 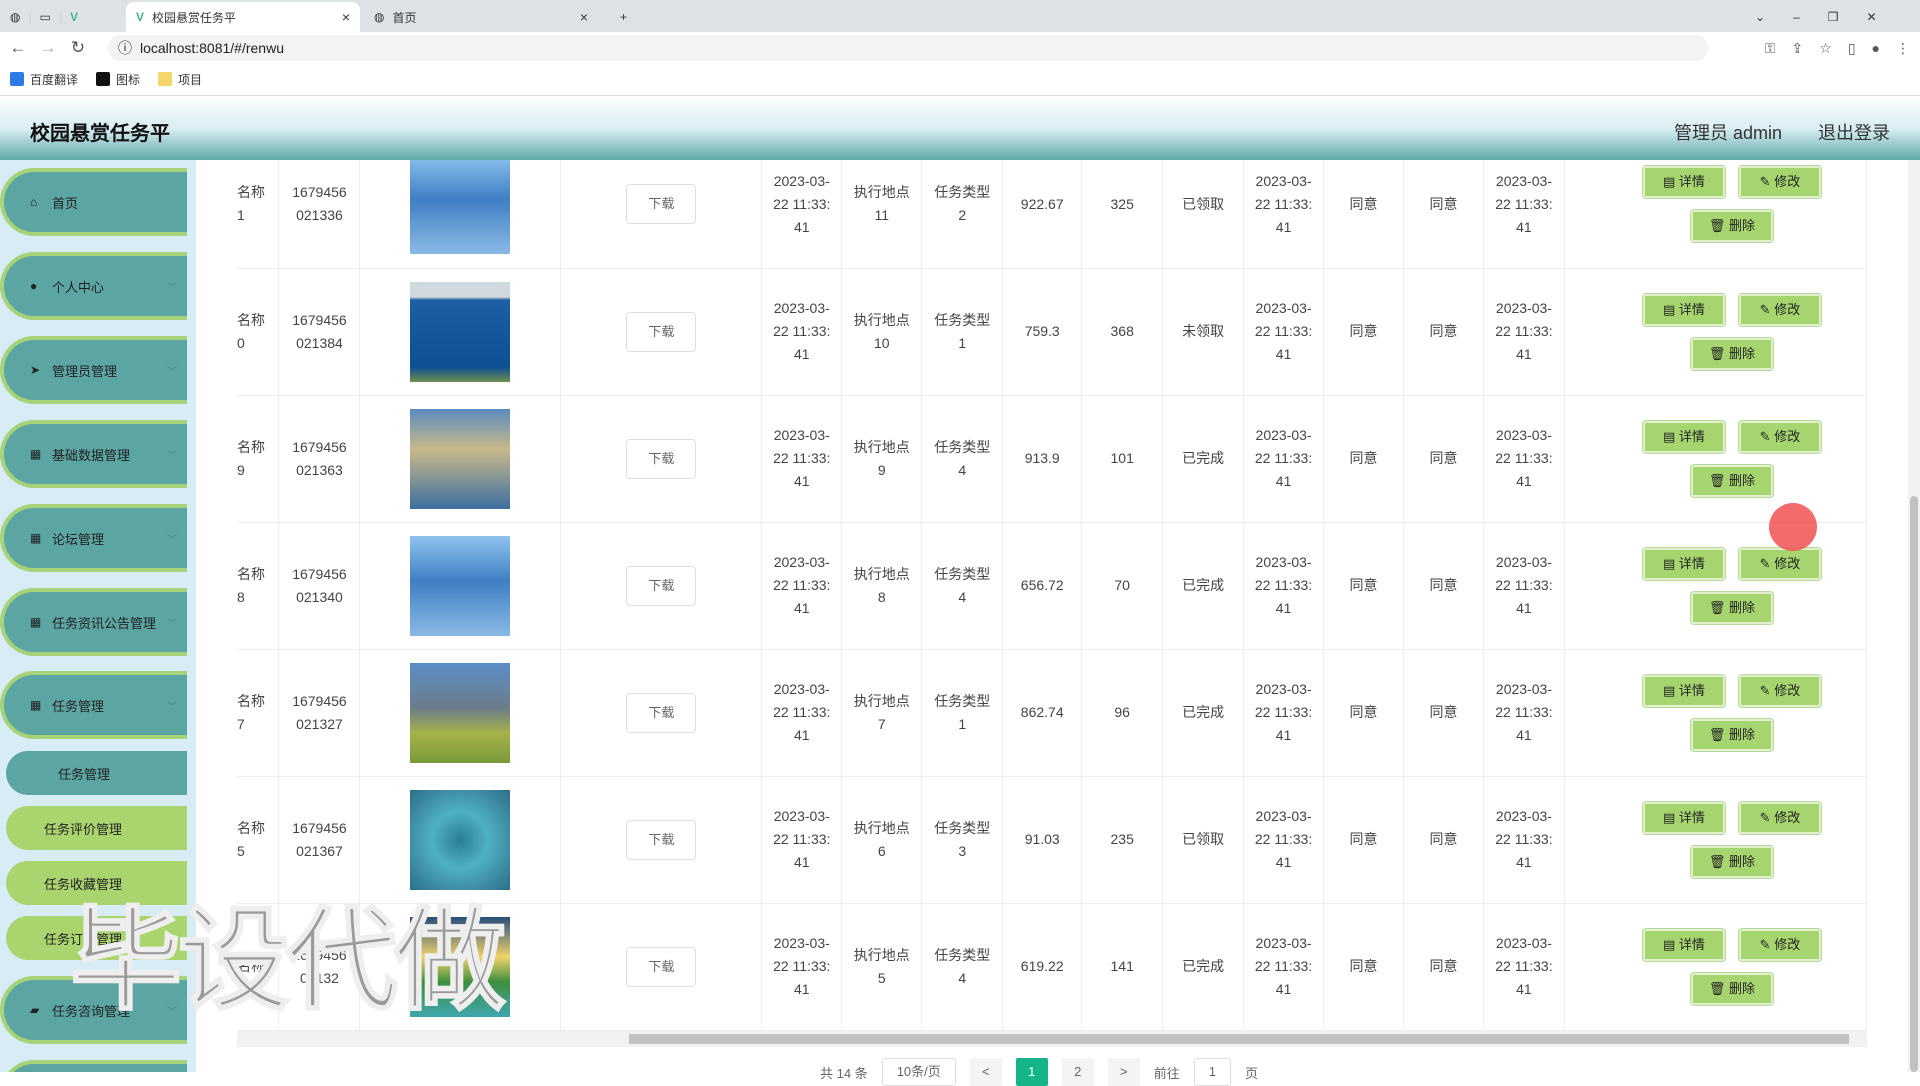 What do you see at coordinates (1876, 48) in the screenshot?
I see `profile-icon: ●` at bounding box center [1876, 48].